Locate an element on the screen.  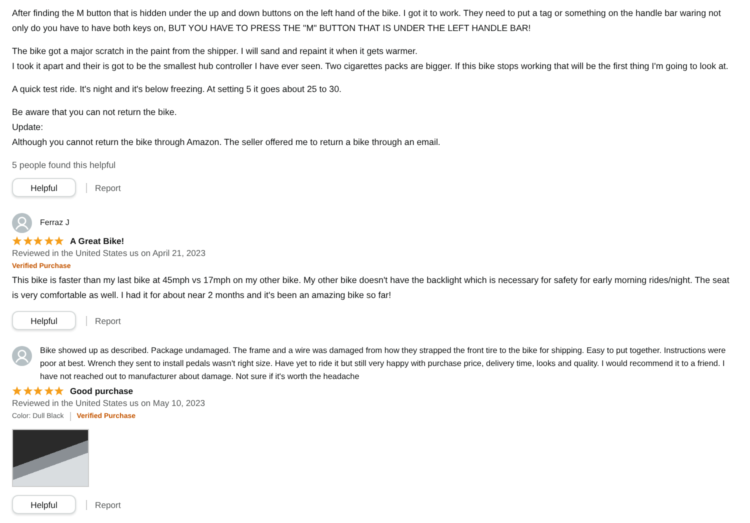
review-title: Good purchase is located at coordinates (102, 391).